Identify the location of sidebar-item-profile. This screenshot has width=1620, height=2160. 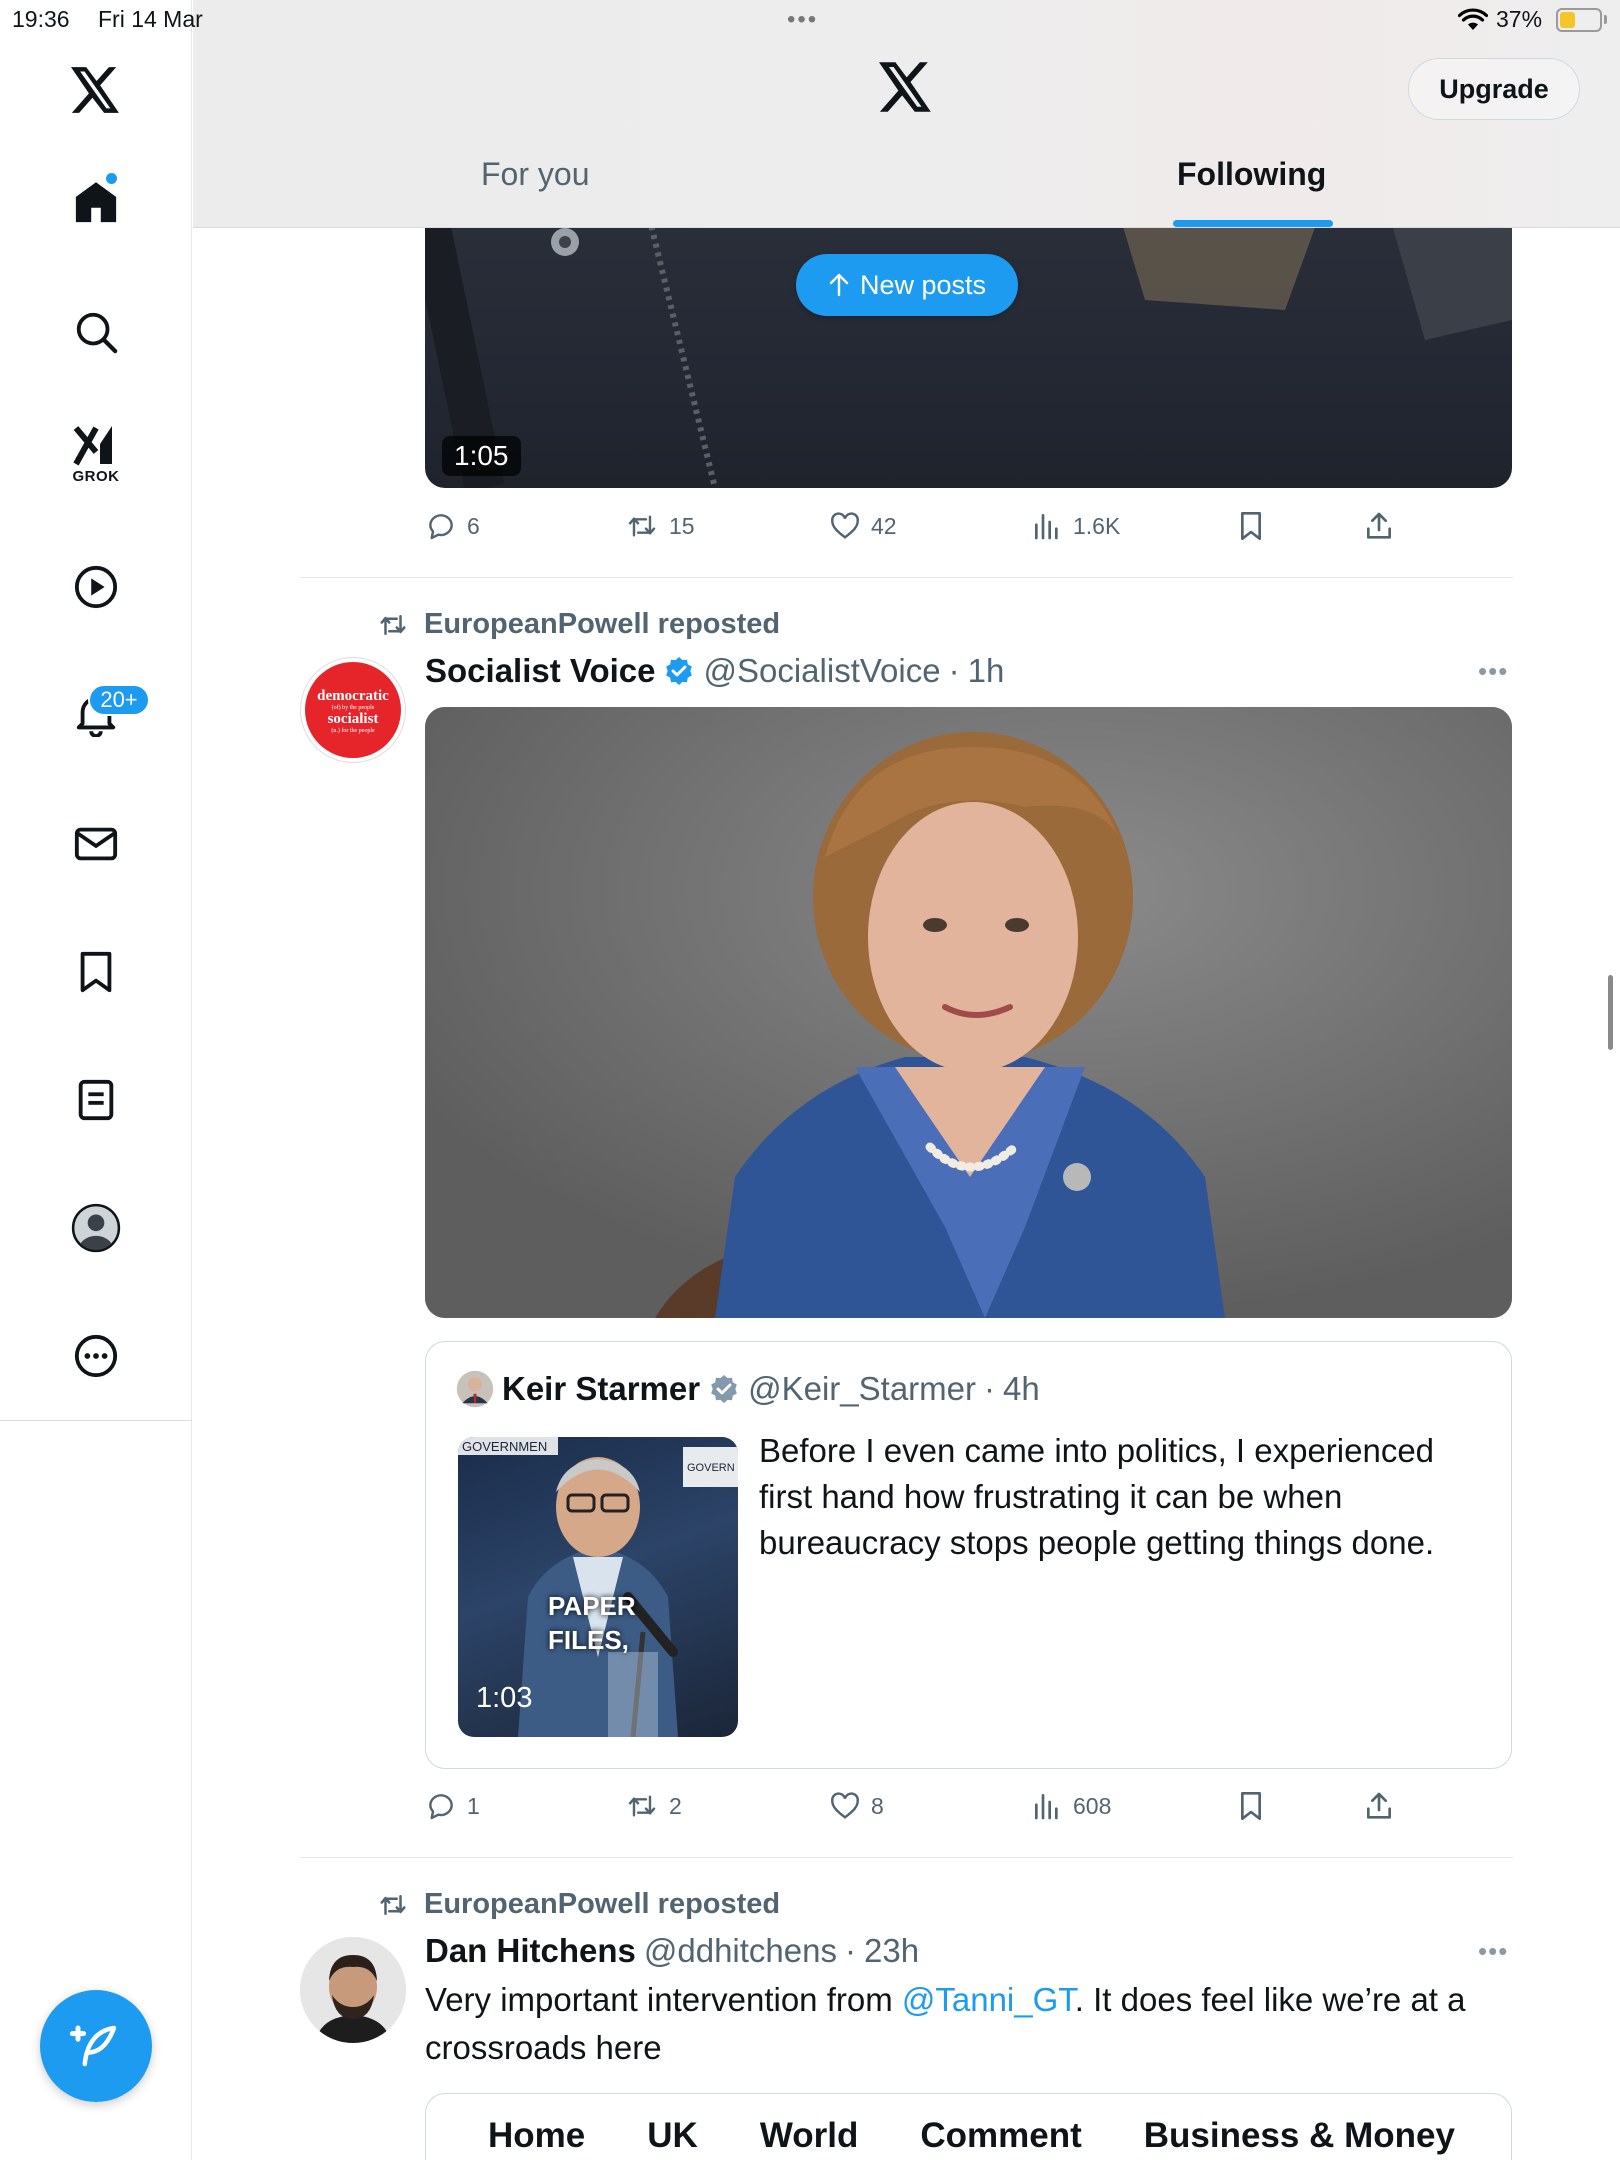
(96, 1228).